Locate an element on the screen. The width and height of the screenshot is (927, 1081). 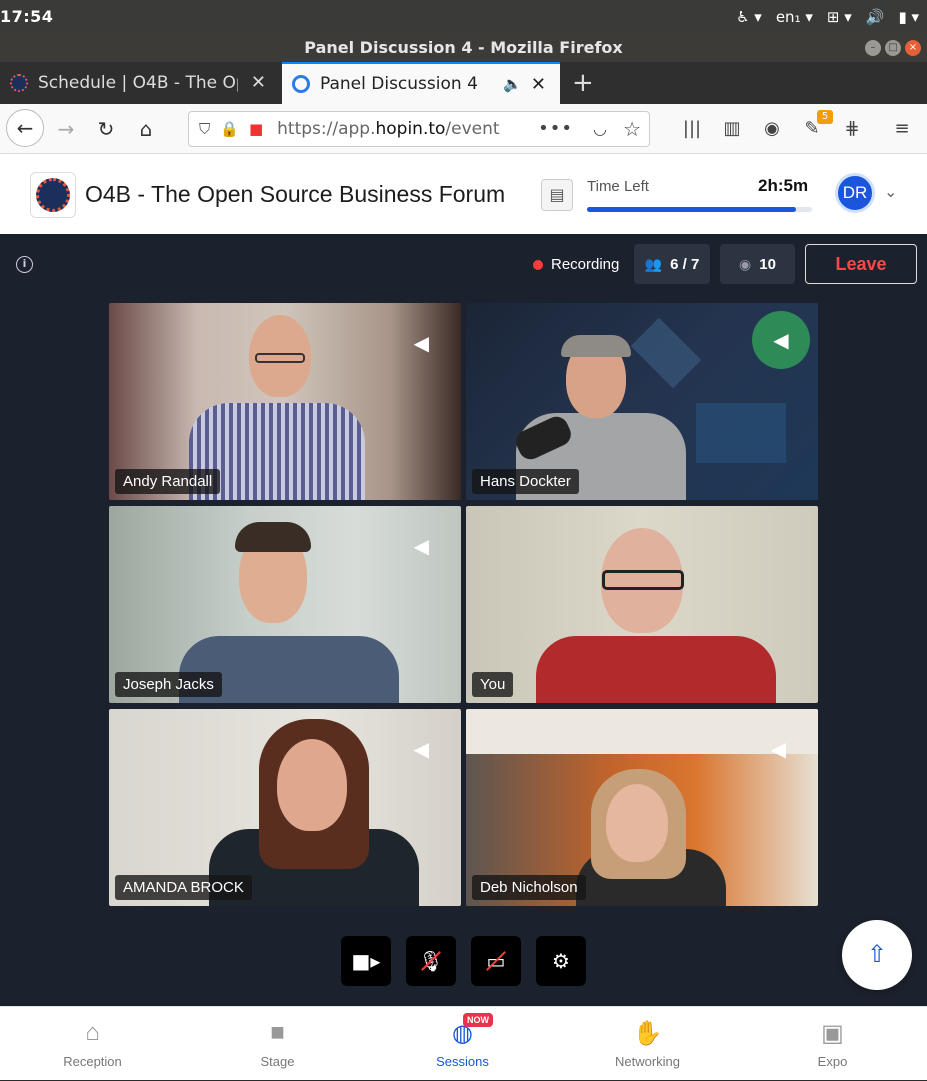
participant-name: Deb Nicholson is located at coordinates (529, 887).